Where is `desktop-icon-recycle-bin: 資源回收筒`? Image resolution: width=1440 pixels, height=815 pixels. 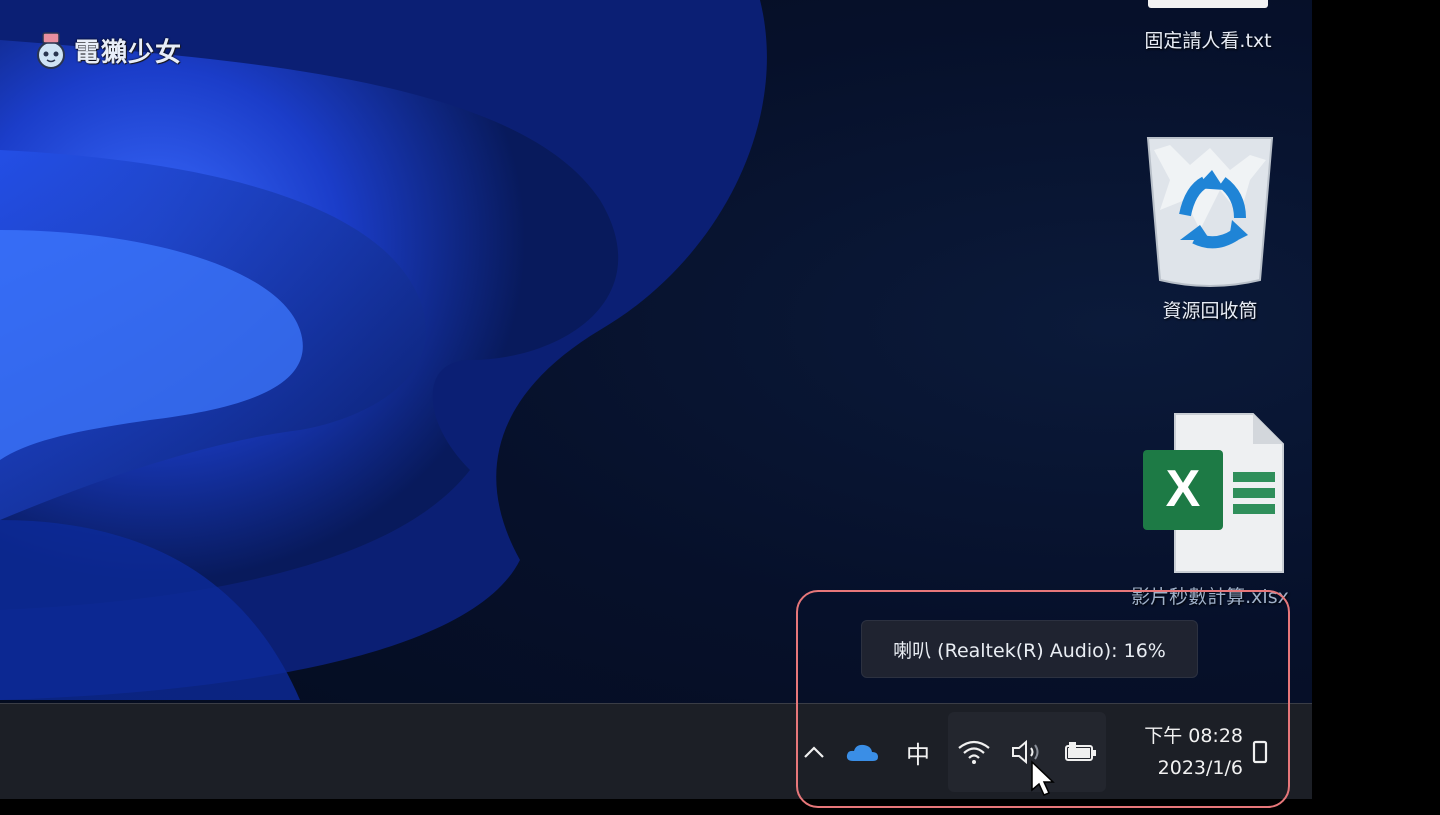
desktop-icon-recycle-bin: 資源回收筒 is located at coordinates (1210, 221).